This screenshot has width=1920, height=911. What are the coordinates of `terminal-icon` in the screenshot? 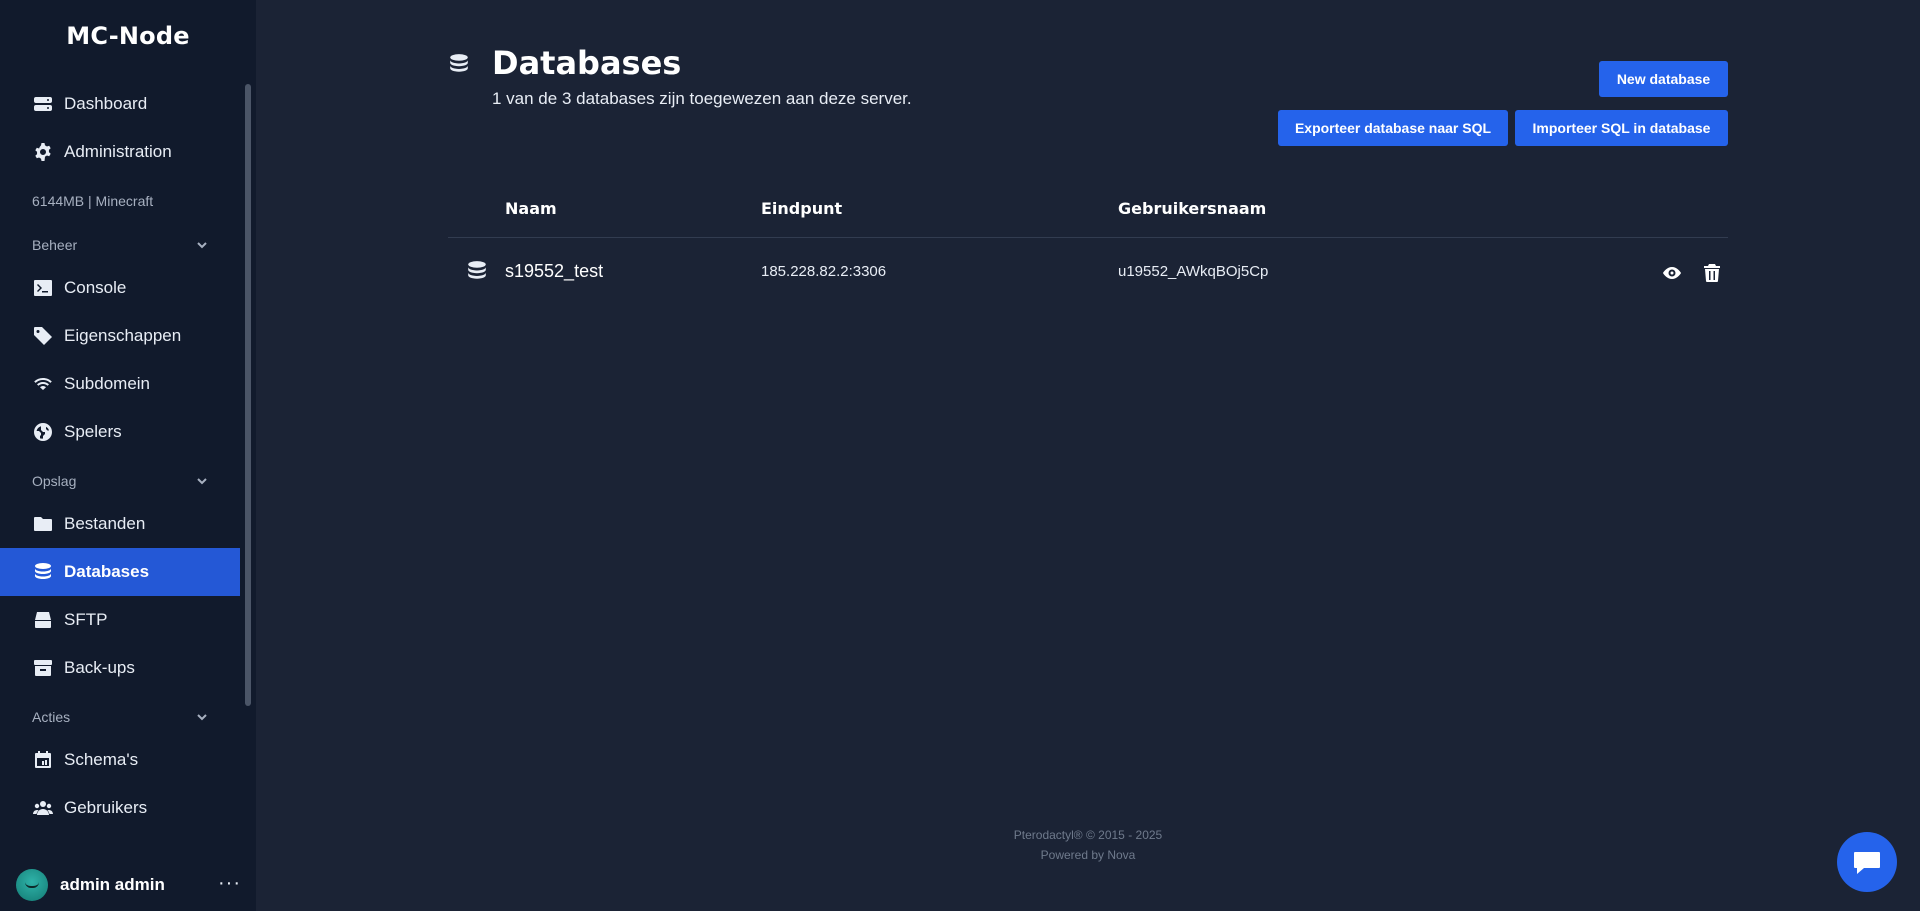 It's located at (43, 288).